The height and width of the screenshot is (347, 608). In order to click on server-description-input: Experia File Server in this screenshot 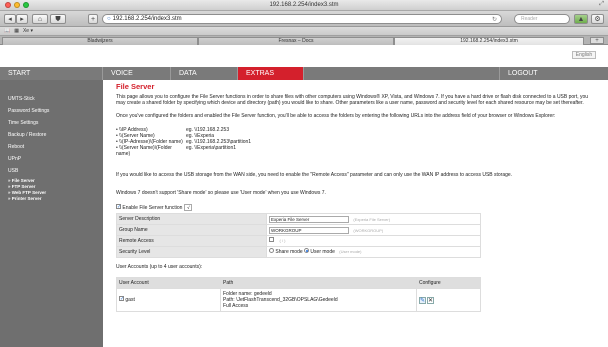, I will do `click(309, 219)`.